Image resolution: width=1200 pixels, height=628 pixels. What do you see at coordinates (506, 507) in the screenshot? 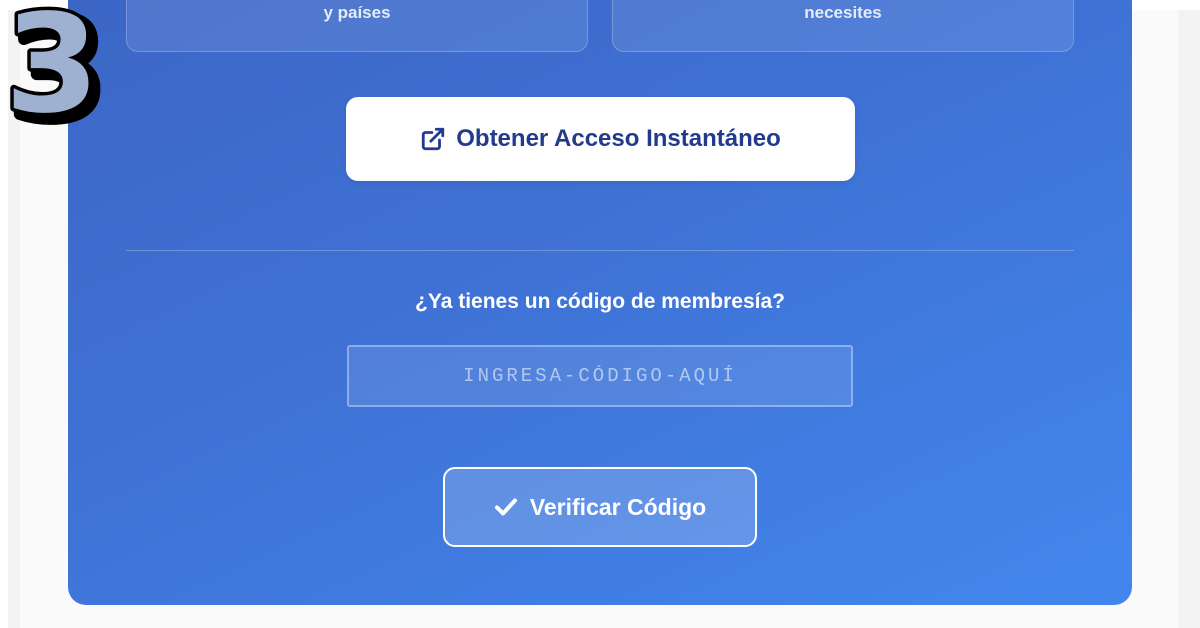
I see `check-icon` at bounding box center [506, 507].